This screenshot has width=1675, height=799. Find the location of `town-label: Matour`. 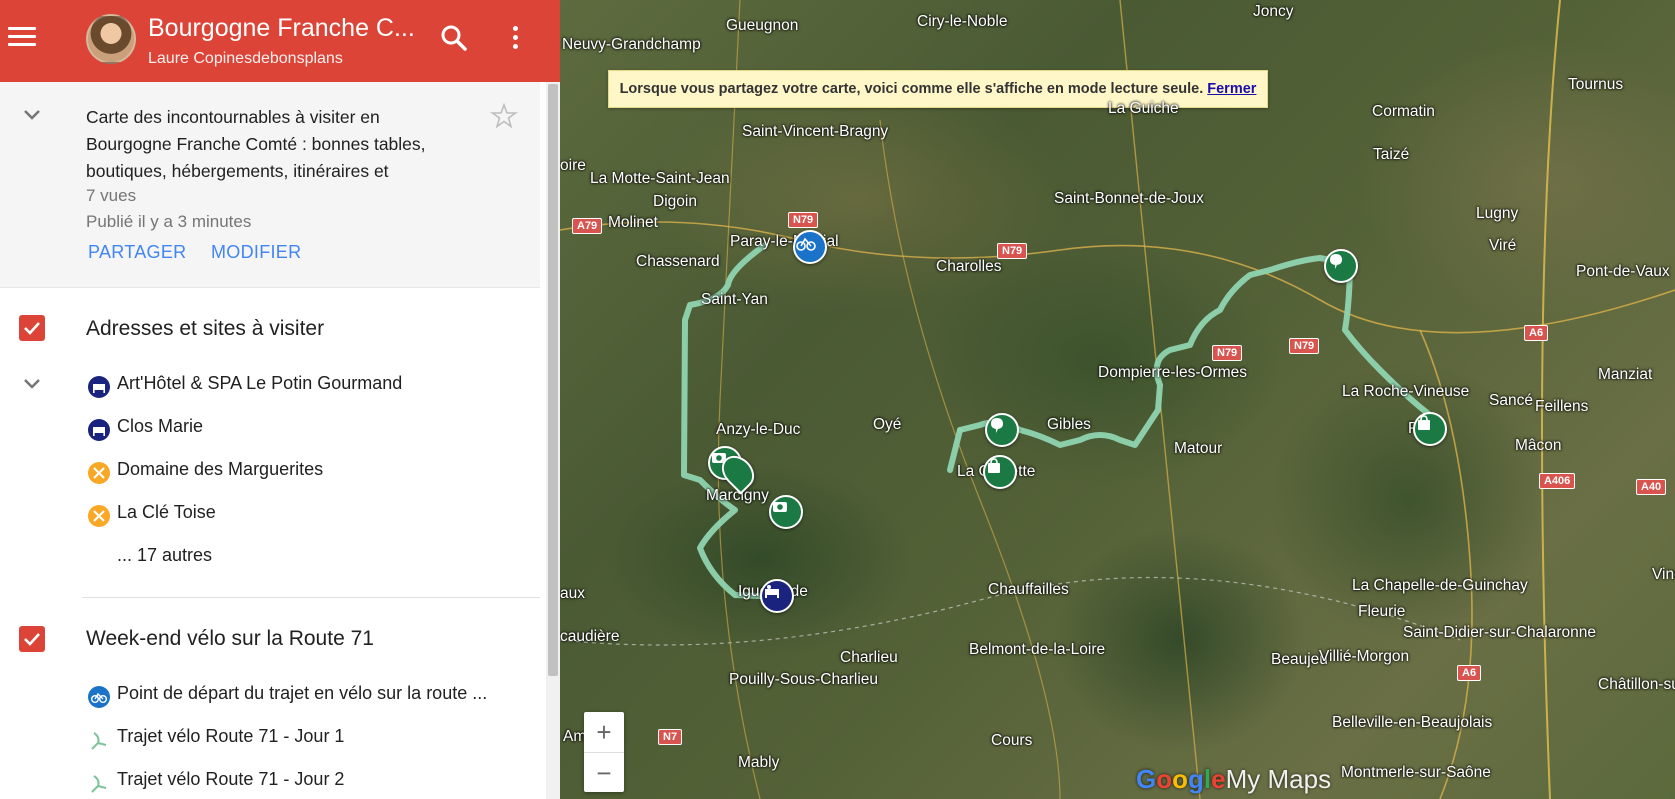

town-label: Matour is located at coordinates (1198, 448).